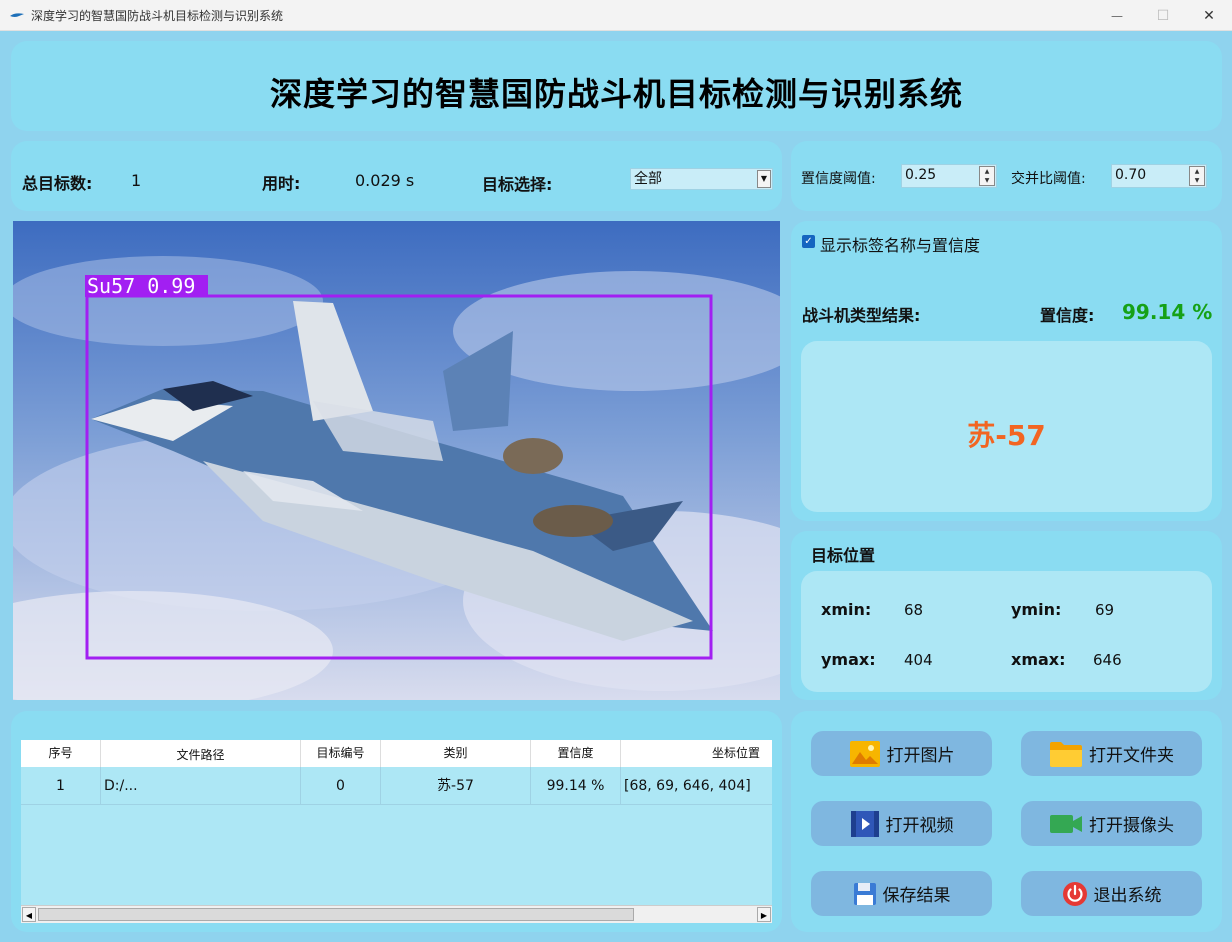  Describe the element at coordinates (385, 180) in the screenshot. I see `time-value: 0.029 s` at that location.